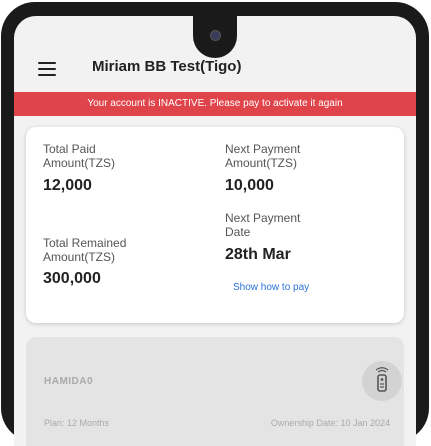 Image resolution: width=431 pixels, height=446 pixels. Describe the element at coordinates (79, 156) in the screenshot. I see `total-paid-label: Total Paid Amount(TZS)` at that location.